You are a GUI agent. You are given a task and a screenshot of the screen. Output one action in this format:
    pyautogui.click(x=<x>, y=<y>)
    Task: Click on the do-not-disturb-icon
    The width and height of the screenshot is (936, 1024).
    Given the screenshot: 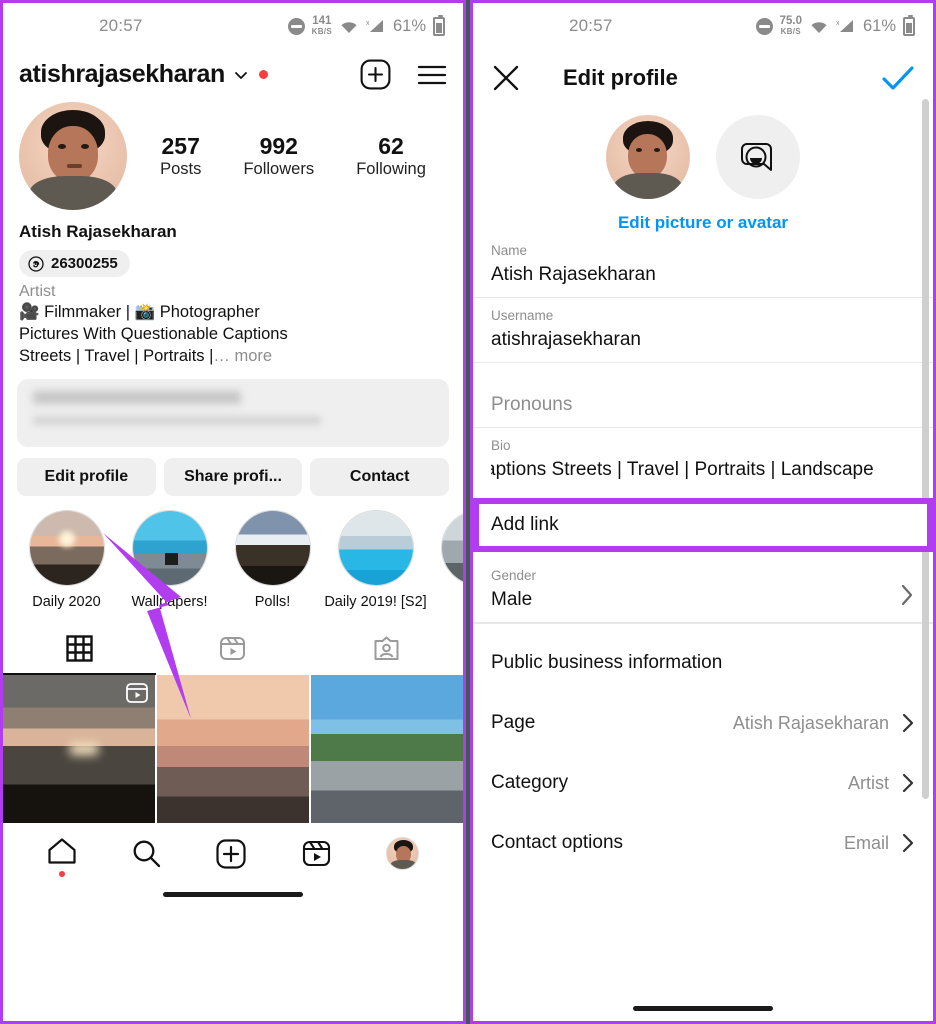 What is the action you would take?
    pyautogui.click(x=296, y=26)
    